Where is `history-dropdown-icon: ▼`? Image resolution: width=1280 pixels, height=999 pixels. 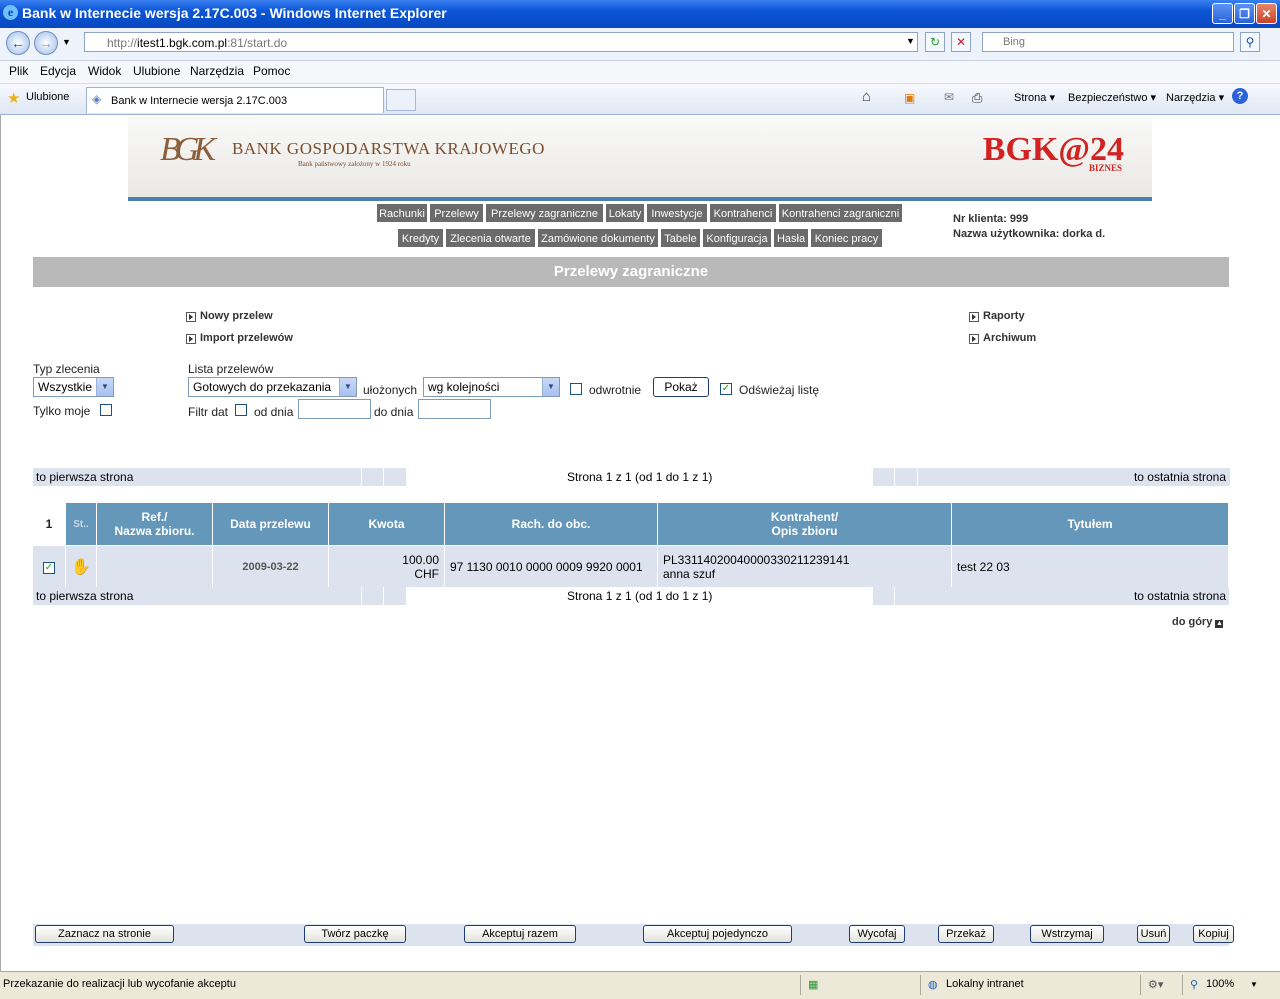 history-dropdown-icon: ▼ is located at coordinates (66, 42).